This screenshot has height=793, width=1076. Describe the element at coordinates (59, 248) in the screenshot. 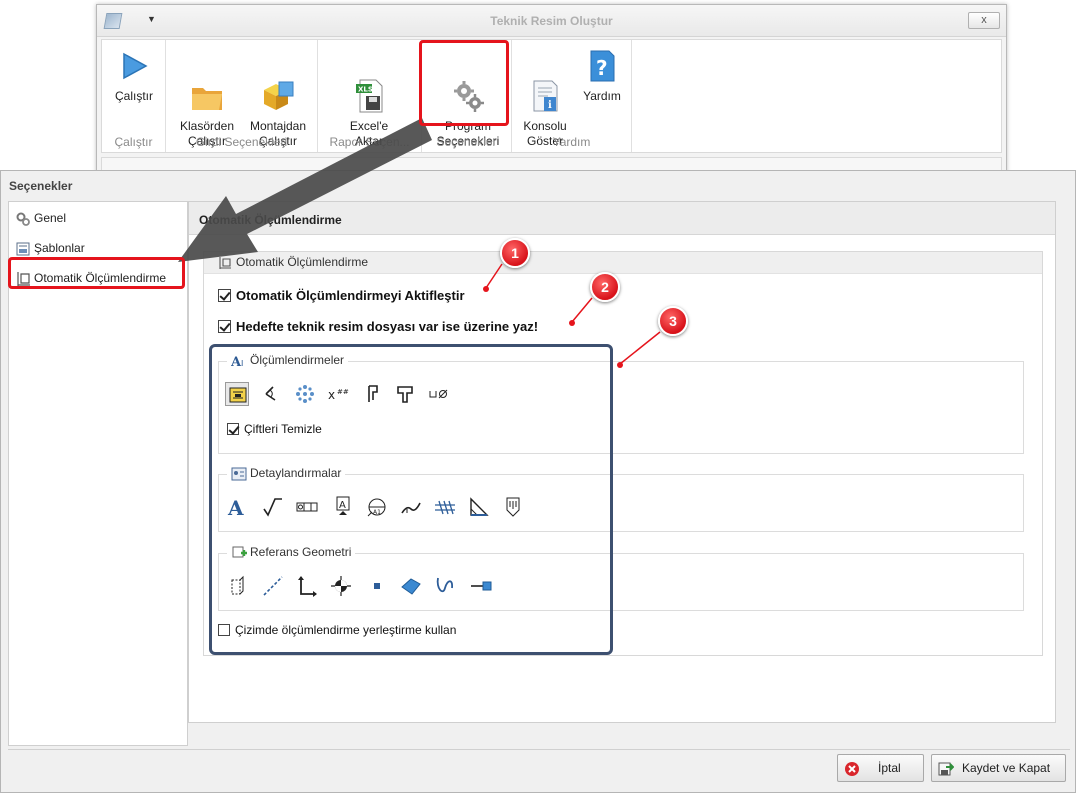

I see `nav-item-label: Şablonlar` at that location.